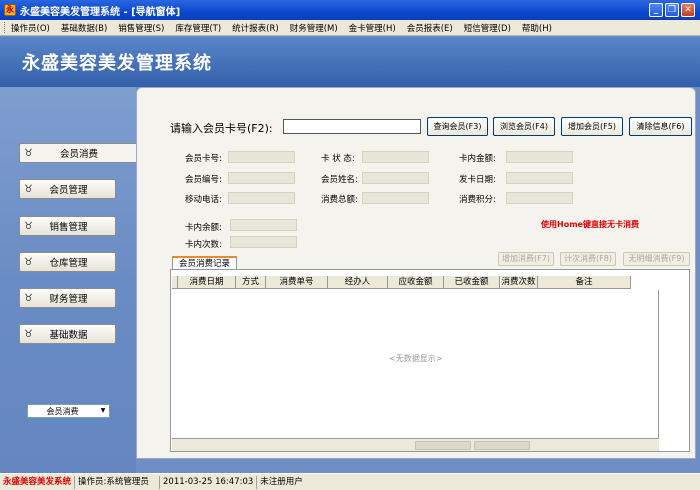  Describe the element at coordinates (477, 180) in the screenshot. I see `issue-date-label: 发卡日期:` at that location.